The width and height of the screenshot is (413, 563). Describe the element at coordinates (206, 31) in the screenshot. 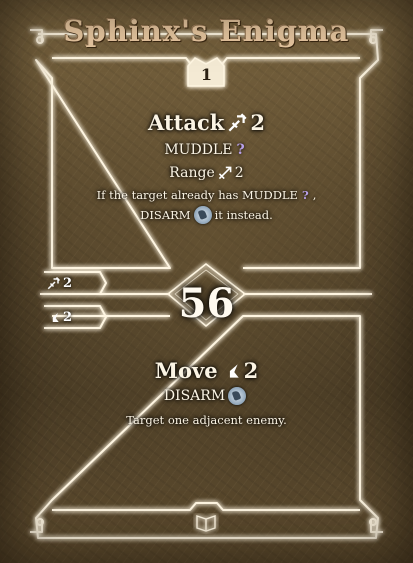

I see `card-title: Sphinx's Enigma` at that location.